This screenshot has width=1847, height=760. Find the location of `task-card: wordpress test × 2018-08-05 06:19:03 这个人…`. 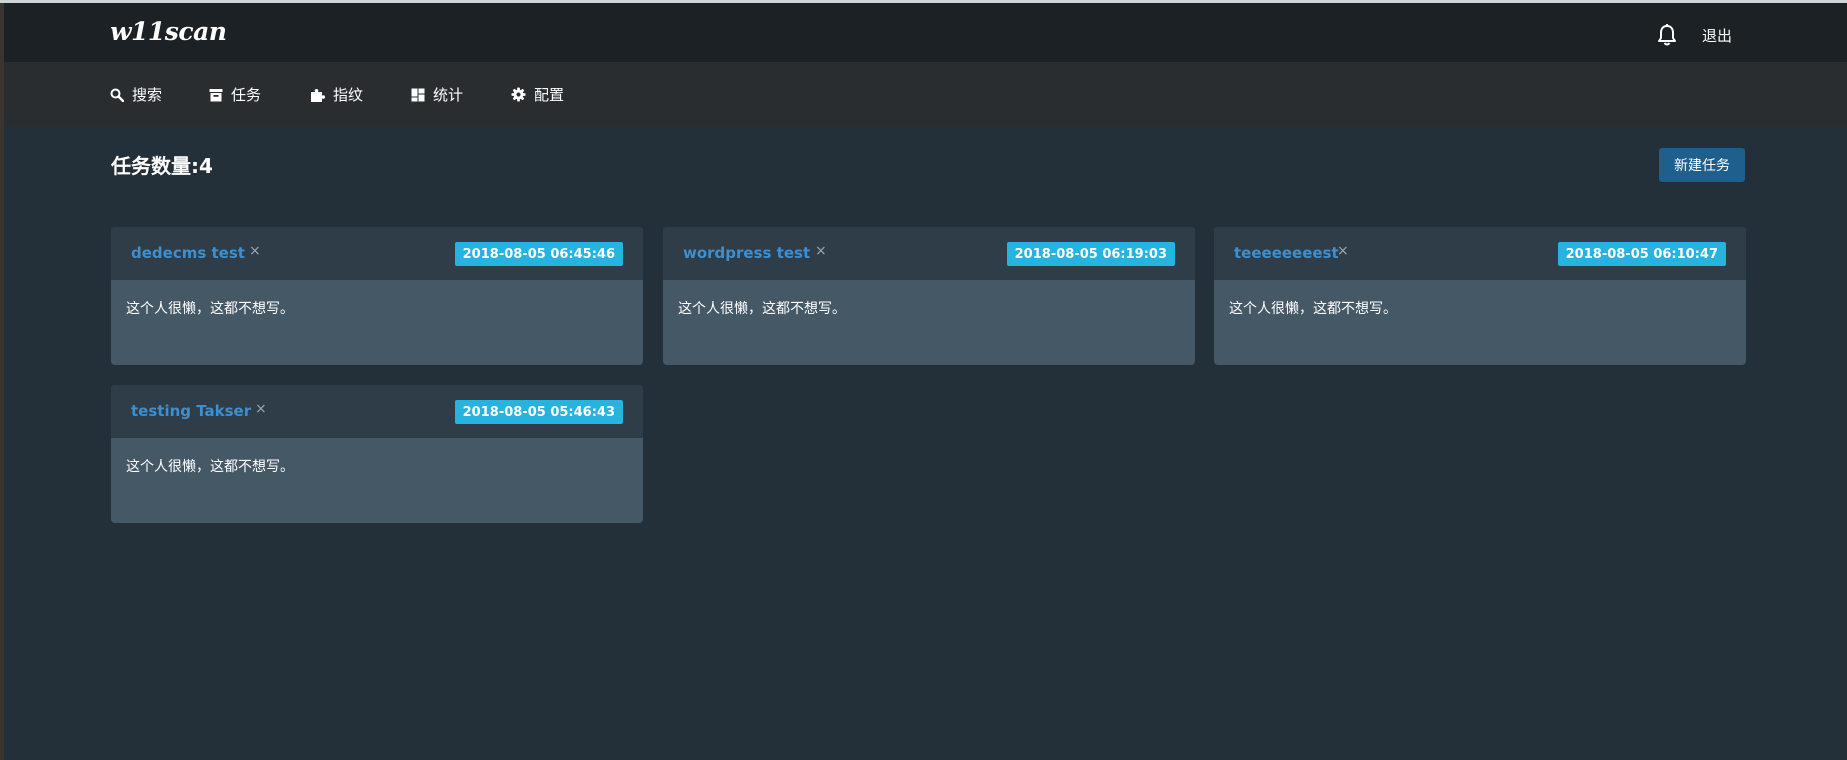

task-card: wordpress test × 2018-08-05 06:19:03 这个人… is located at coordinates (929, 296).